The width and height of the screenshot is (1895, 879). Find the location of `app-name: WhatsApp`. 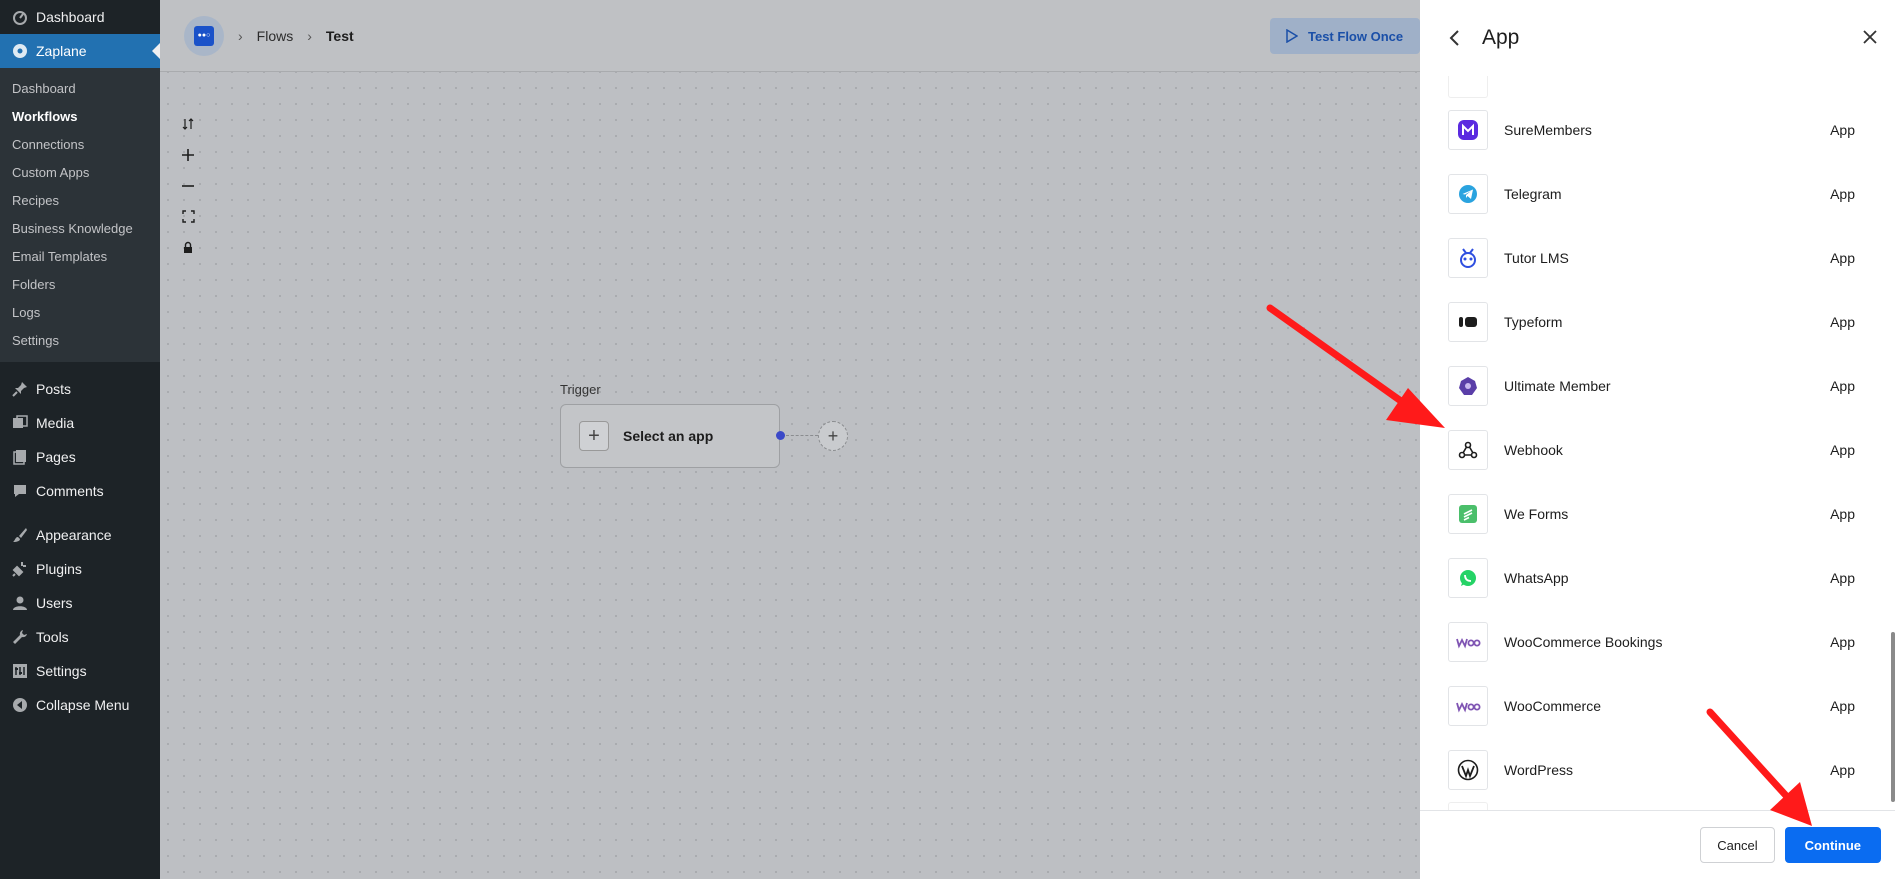

app-name: WhatsApp is located at coordinates (1536, 578).